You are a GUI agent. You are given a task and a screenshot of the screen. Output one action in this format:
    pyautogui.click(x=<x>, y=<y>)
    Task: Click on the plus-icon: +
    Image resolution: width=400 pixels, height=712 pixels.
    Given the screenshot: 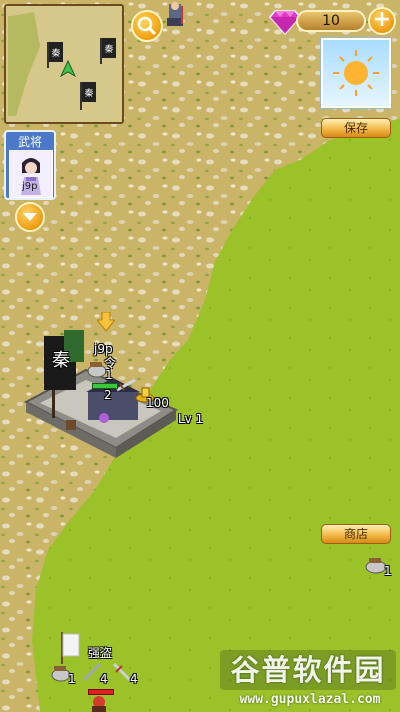 What is the action you would take?
    pyautogui.click(x=382, y=19)
    